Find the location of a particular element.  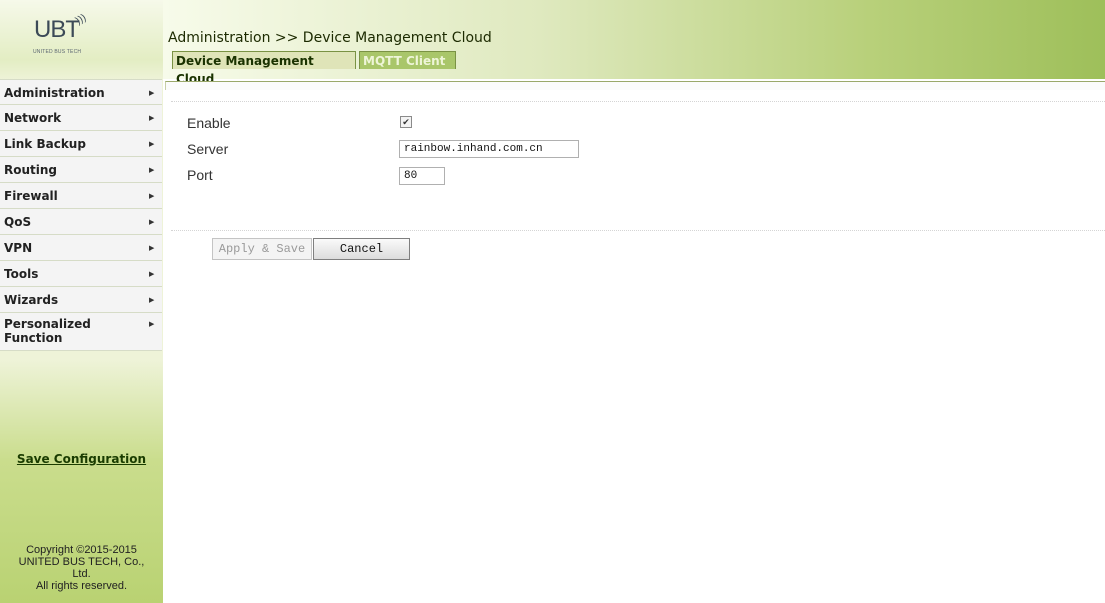

sidebar-item-wizards: Wizards ▶ is located at coordinates (81, 300).